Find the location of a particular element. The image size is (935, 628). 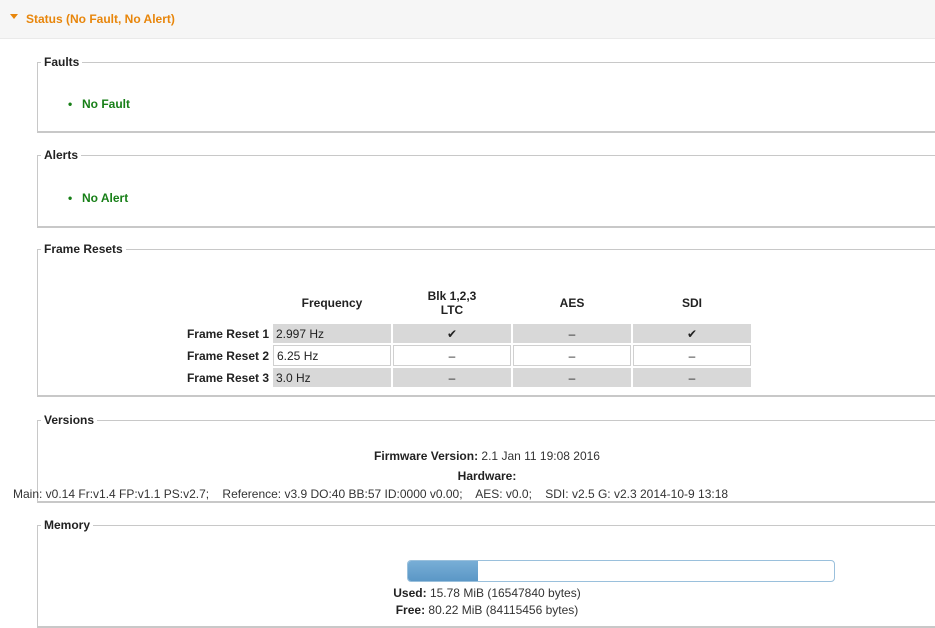

free-label: Free: is located at coordinates (410, 610).